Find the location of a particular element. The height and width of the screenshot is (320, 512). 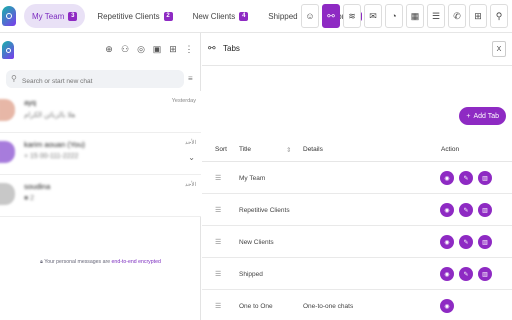

layers-icon: ≋ is located at coordinates (352, 16).